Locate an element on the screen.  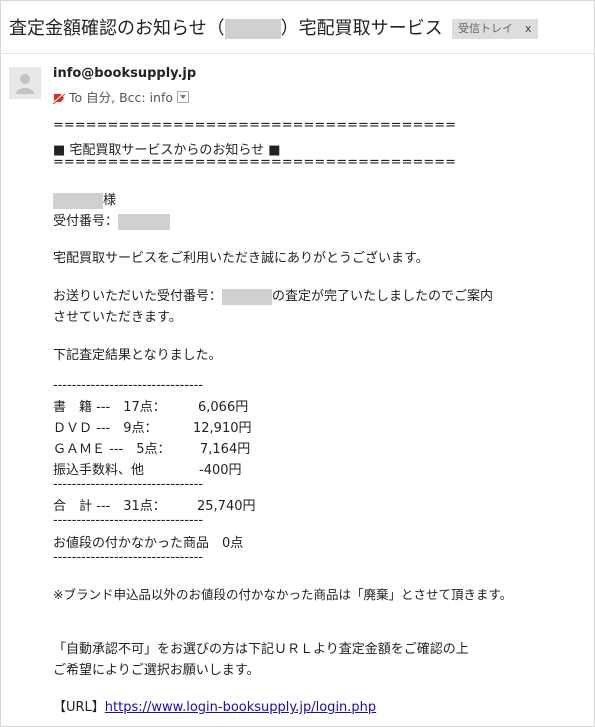
item-label-fee: 振込手数料、他 is located at coordinates (99, 470).